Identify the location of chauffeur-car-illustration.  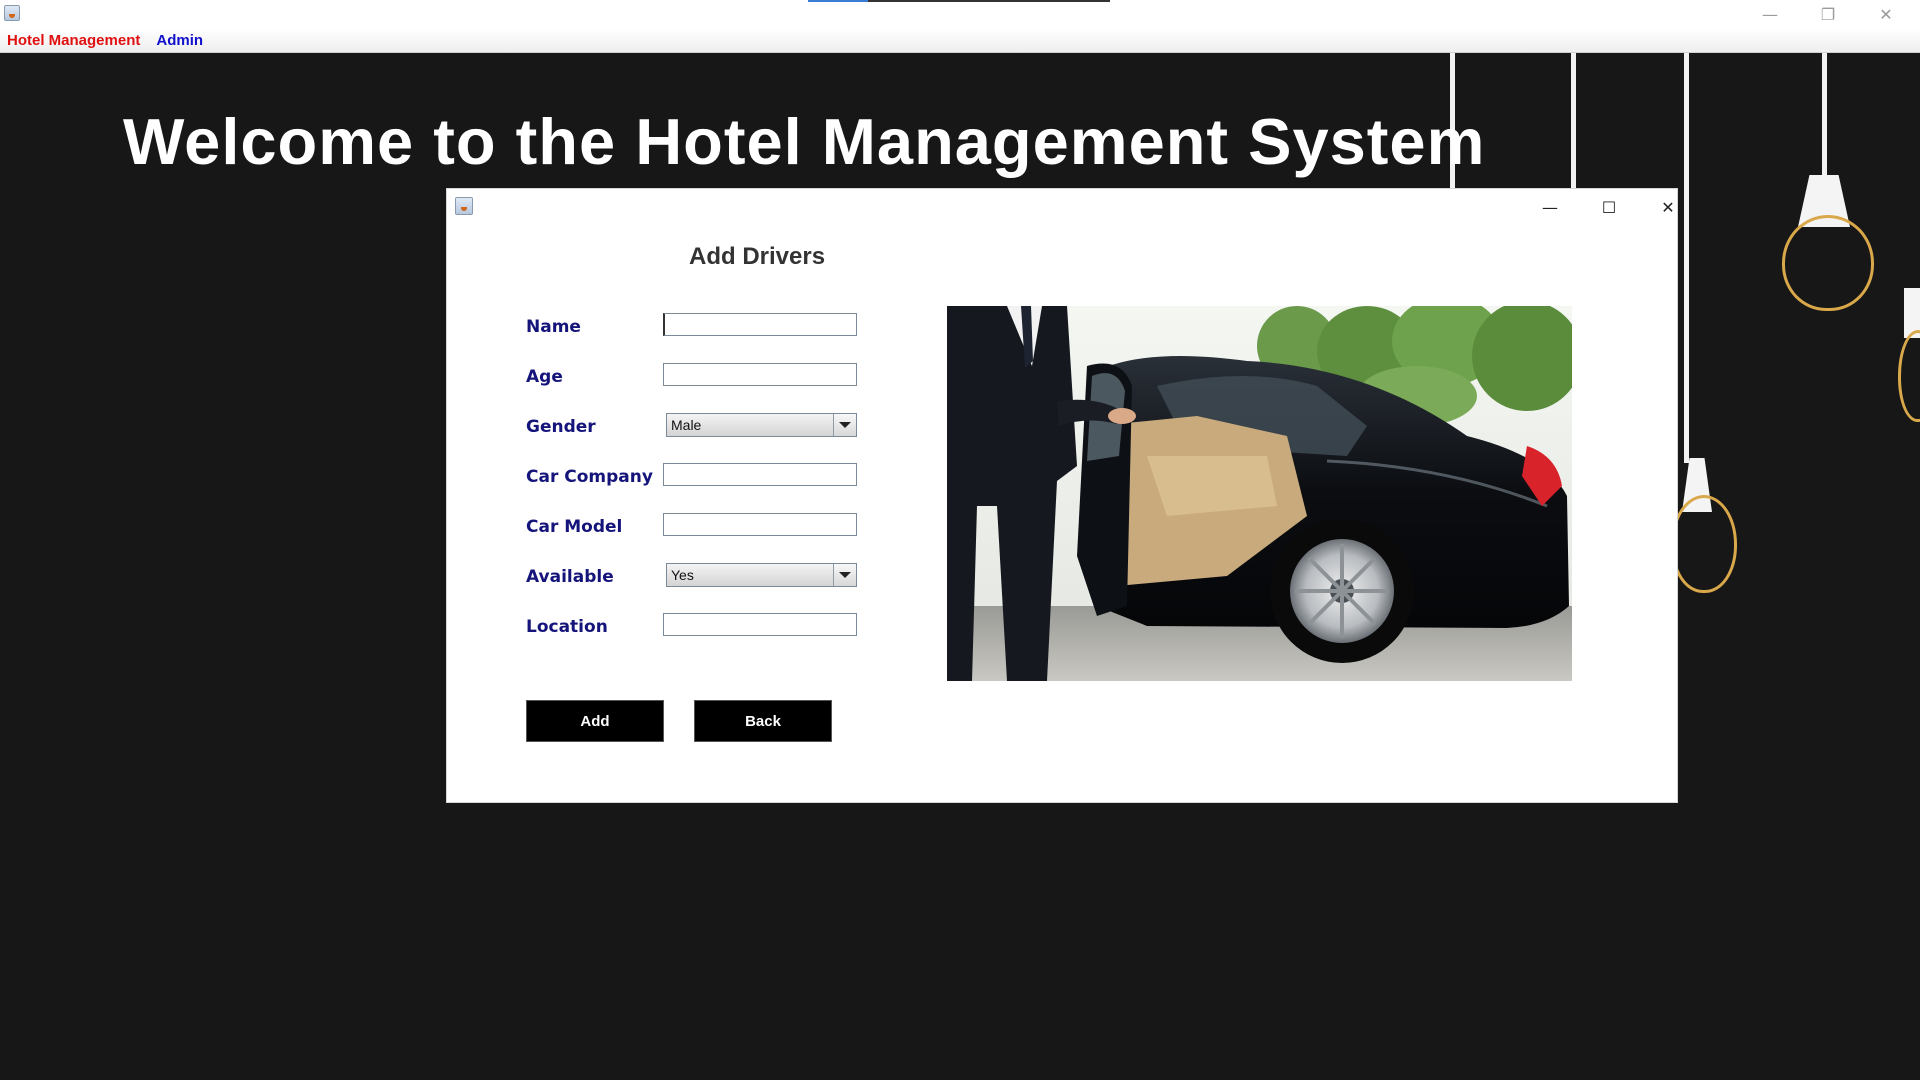
(1259, 493).